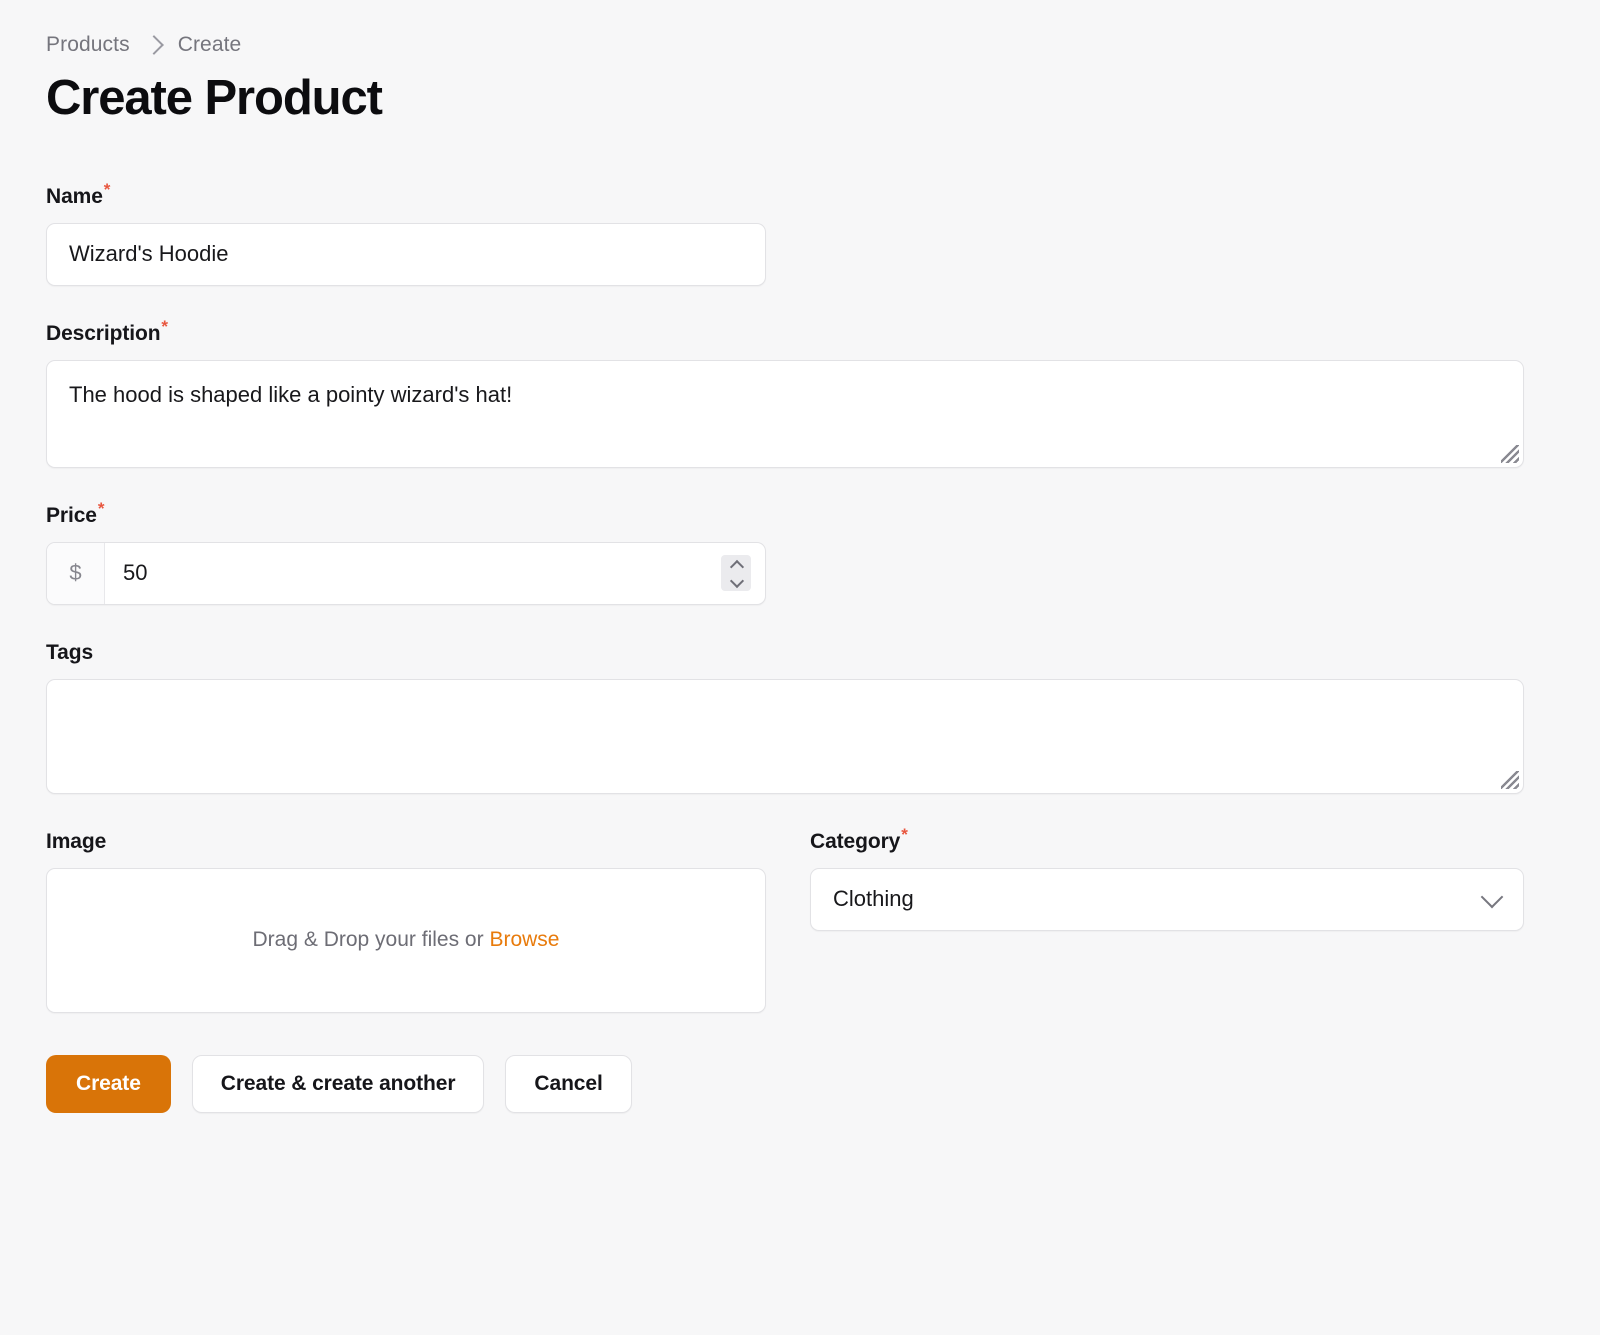 This screenshot has width=1600, height=1335. Describe the element at coordinates (736, 565) in the screenshot. I see `chevron-up-icon` at that location.